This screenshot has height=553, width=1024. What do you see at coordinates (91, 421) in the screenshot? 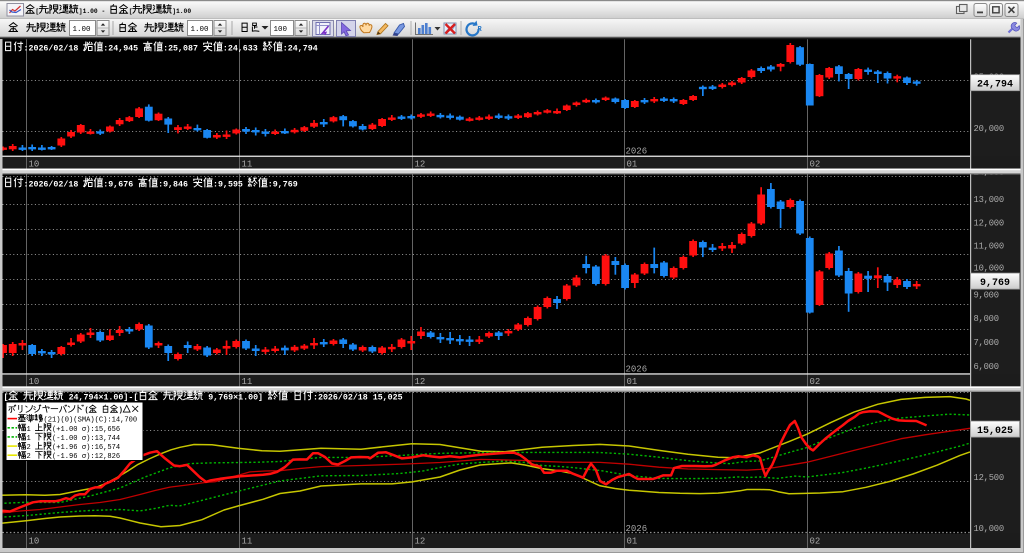
I see `svg-text: (21)(0)(SMA)(C):14,700` at bounding box center [91, 421].